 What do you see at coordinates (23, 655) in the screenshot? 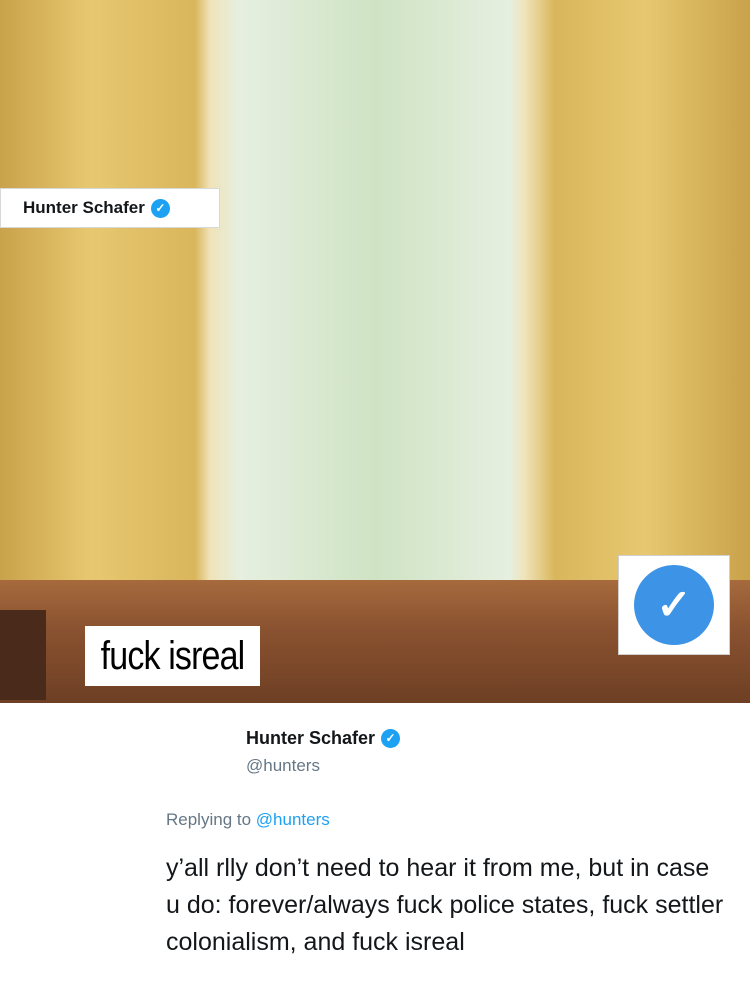
I see `desk-object` at bounding box center [23, 655].